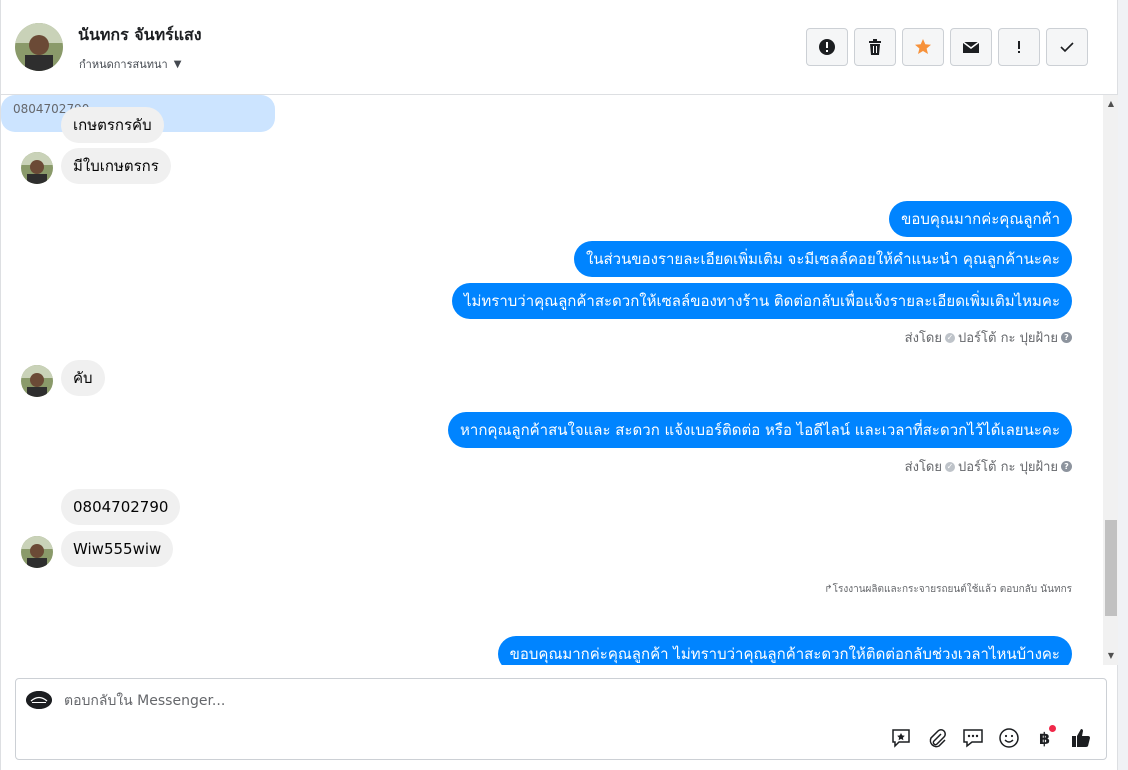 Image resolution: width=1128 pixels, height=770 pixels. What do you see at coordinates (991, 738) in the screenshot?
I see `composer-tools: ฿` at bounding box center [991, 738].